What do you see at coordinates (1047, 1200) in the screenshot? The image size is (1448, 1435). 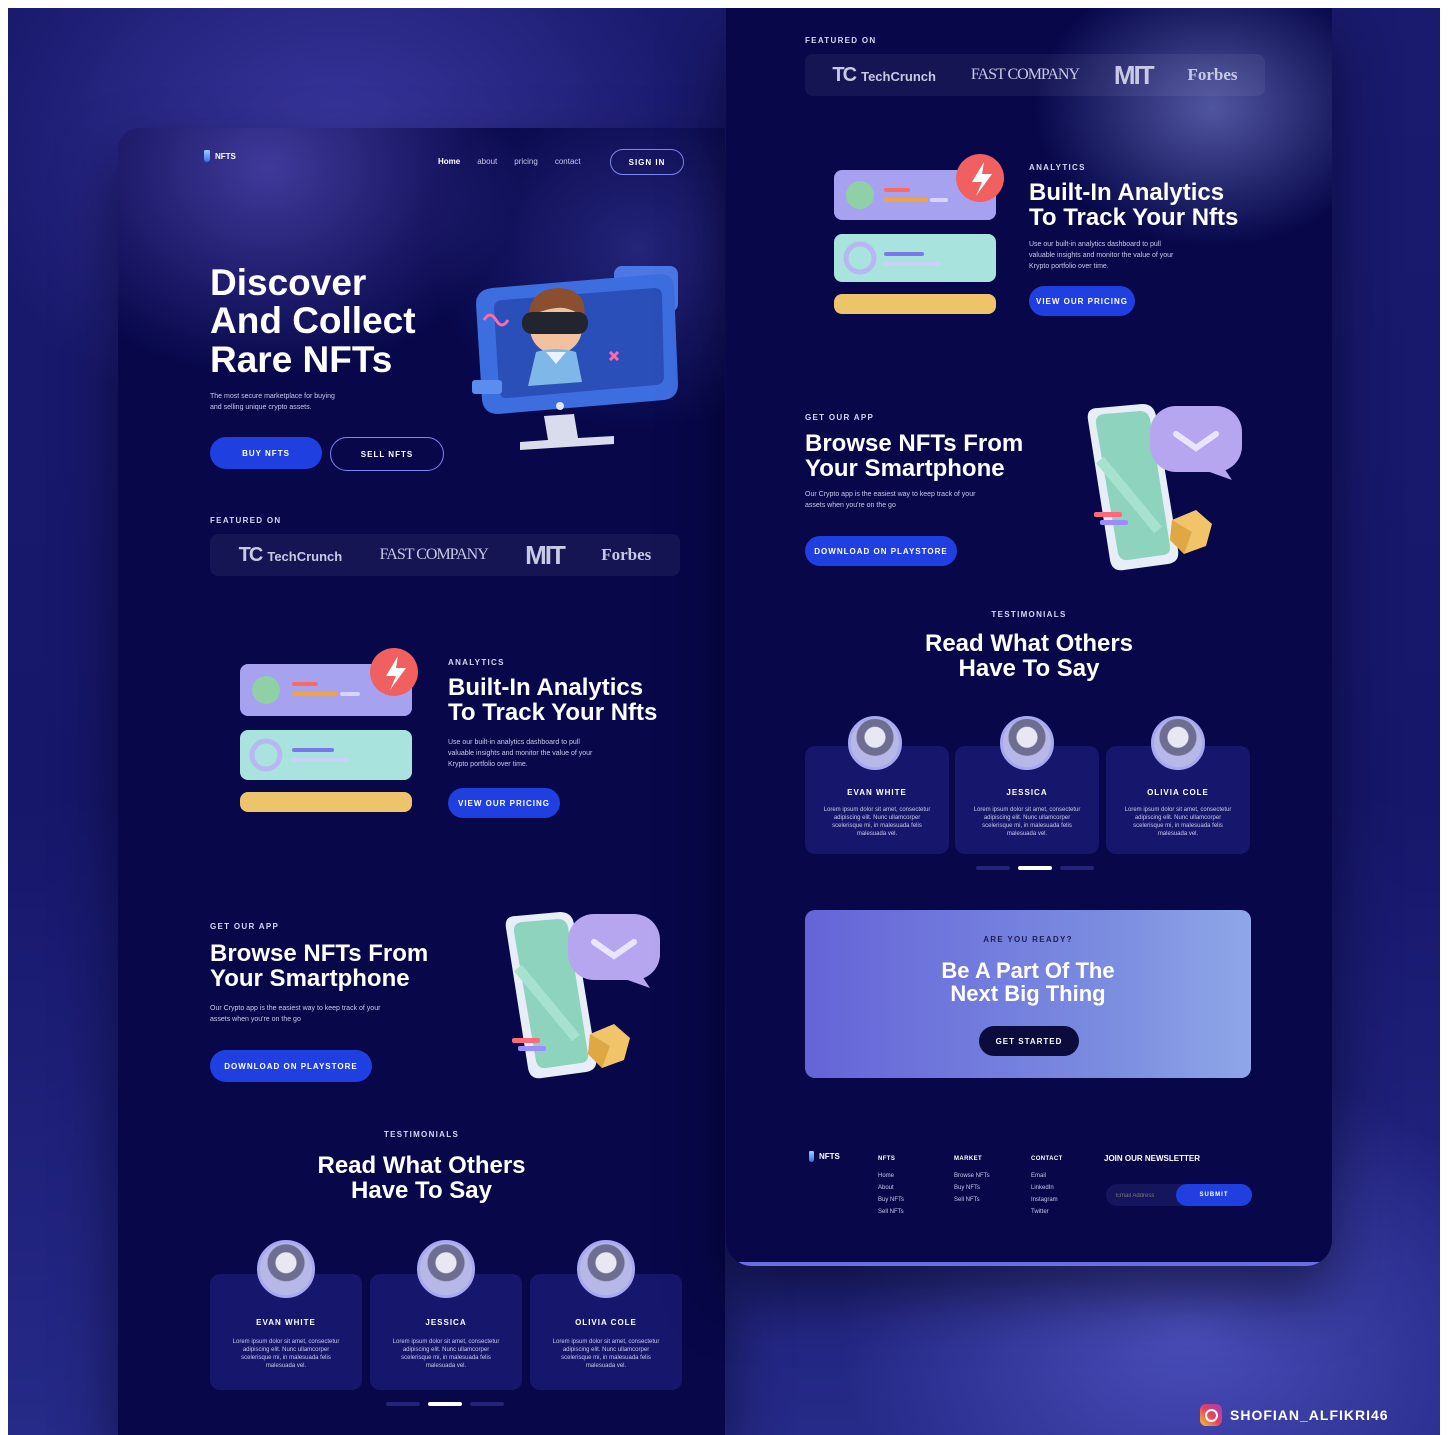 I see `footer-link: Instagram` at bounding box center [1047, 1200].